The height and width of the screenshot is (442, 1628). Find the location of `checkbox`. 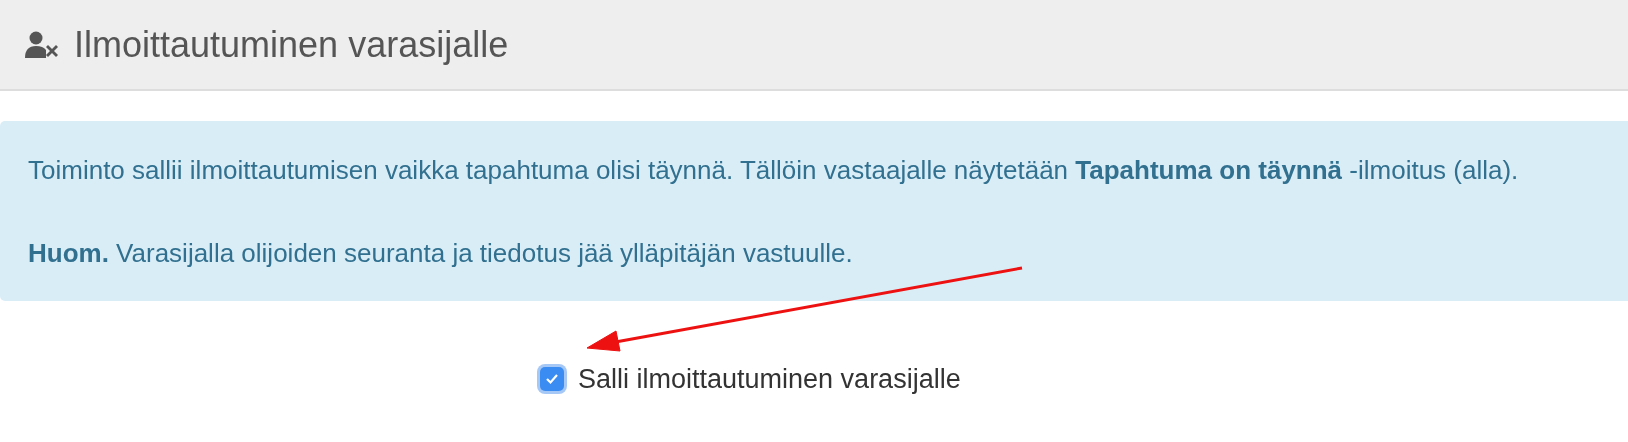

checkbox is located at coordinates (552, 379).